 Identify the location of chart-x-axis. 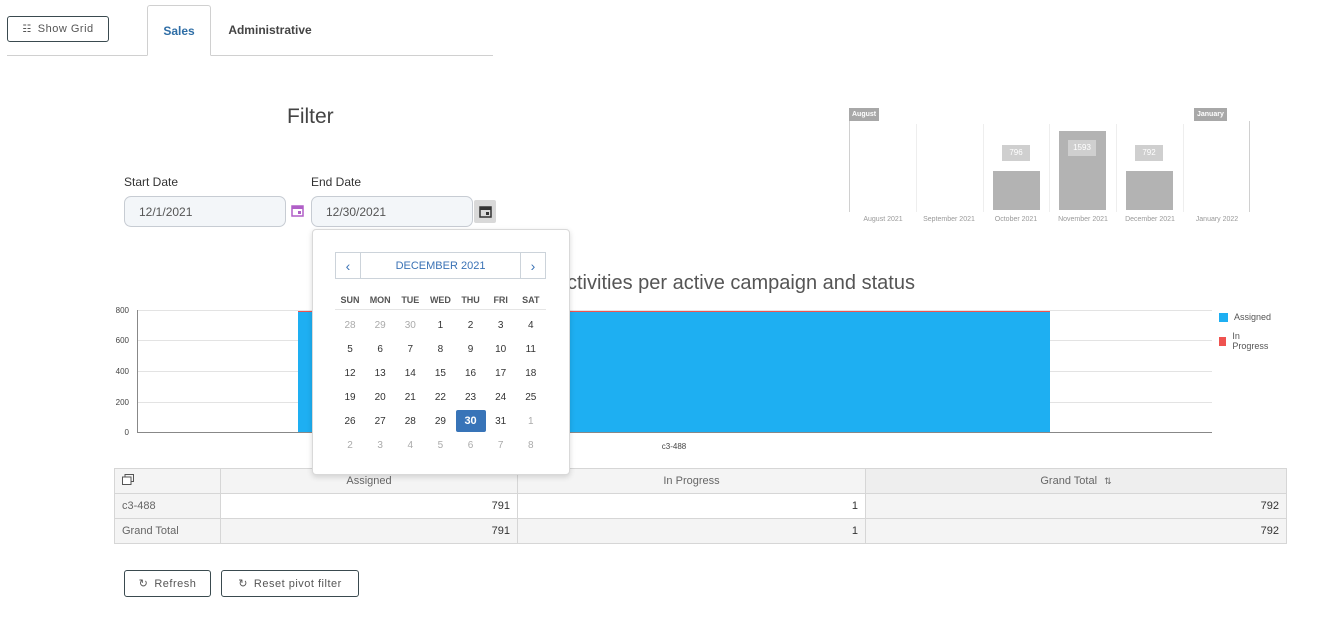
(674, 432).